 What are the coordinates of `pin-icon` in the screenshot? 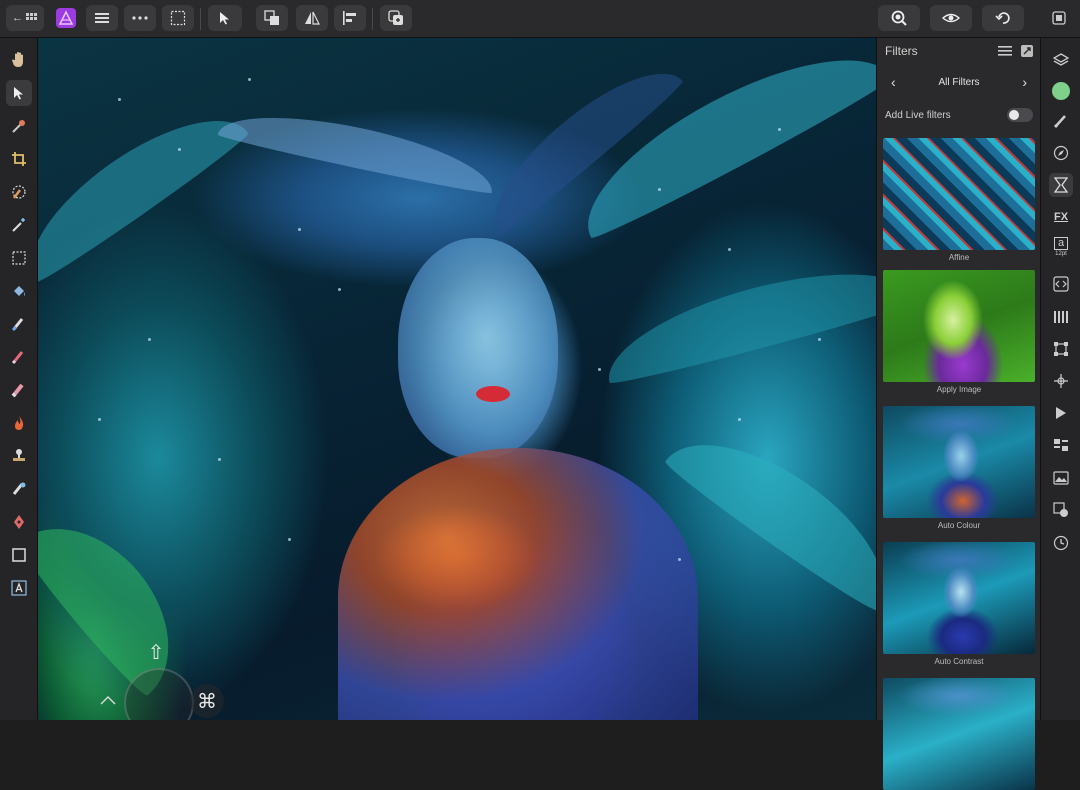 It's located at (1027, 51).